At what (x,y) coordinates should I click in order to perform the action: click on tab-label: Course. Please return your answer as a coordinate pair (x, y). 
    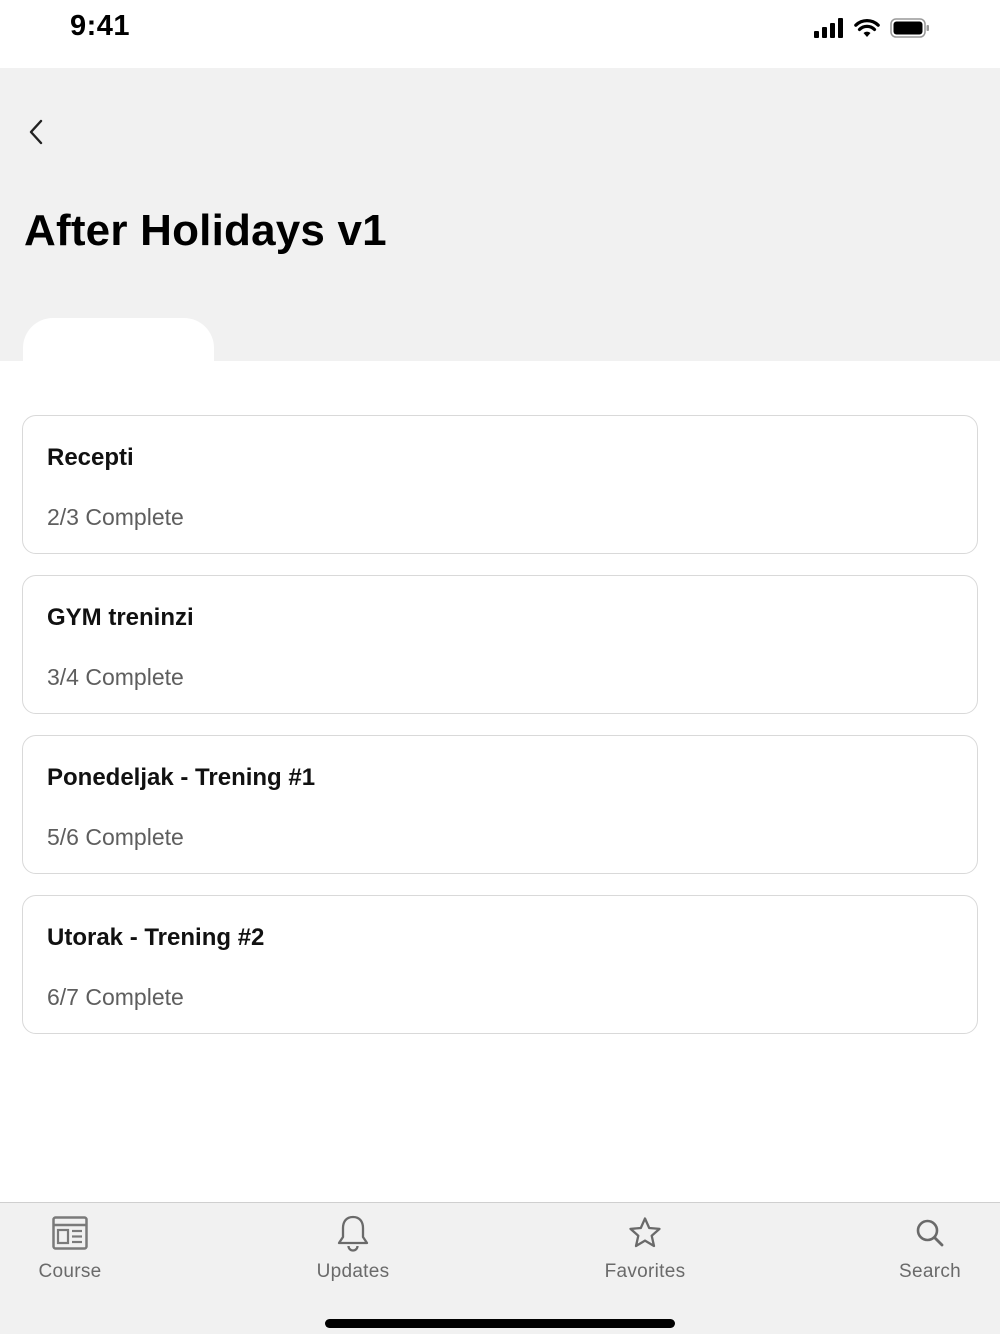
    Looking at the image, I should click on (70, 1271).